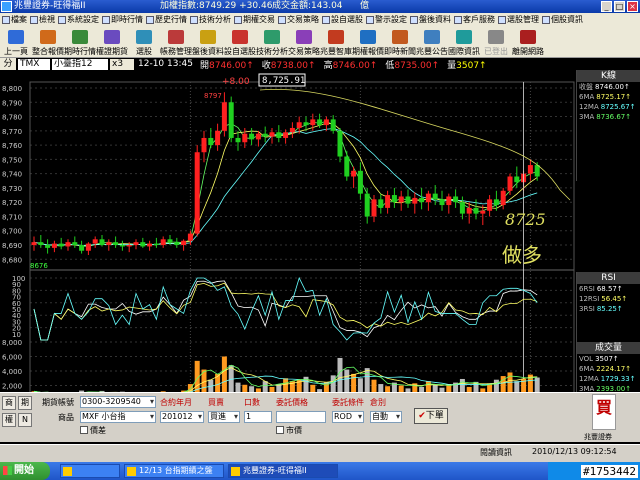 The image size is (640, 480). What do you see at coordinates (78, 19) in the screenshot?
I see `menu-item-2: 系統設定` at bounding box center [78, 19].